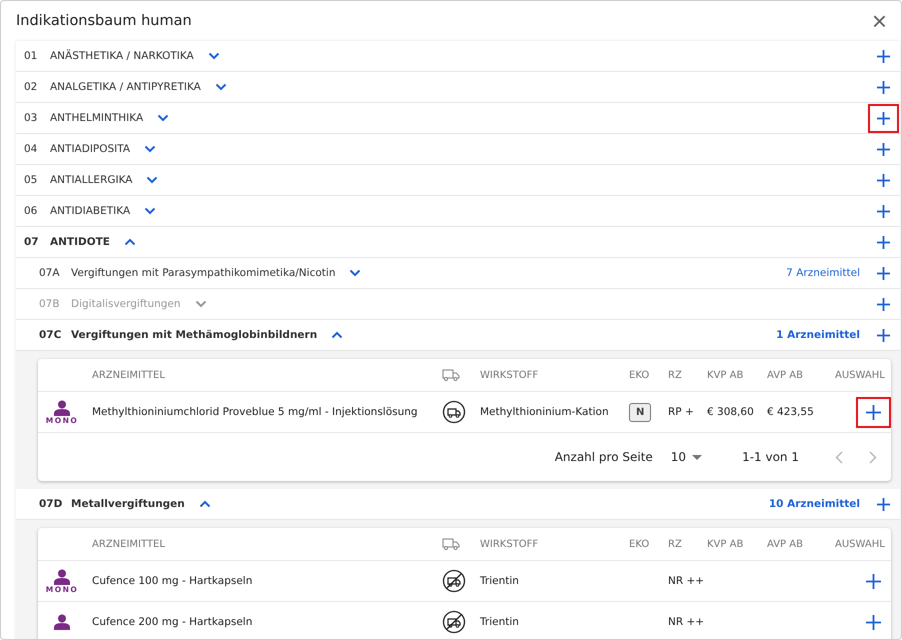 This screenshot has height=640, width=902. Describe the element at coordinates (194, 335) in the screenshot. I see `category-label: Vergiftungen mit Methämoglobinbildnern` at that location.